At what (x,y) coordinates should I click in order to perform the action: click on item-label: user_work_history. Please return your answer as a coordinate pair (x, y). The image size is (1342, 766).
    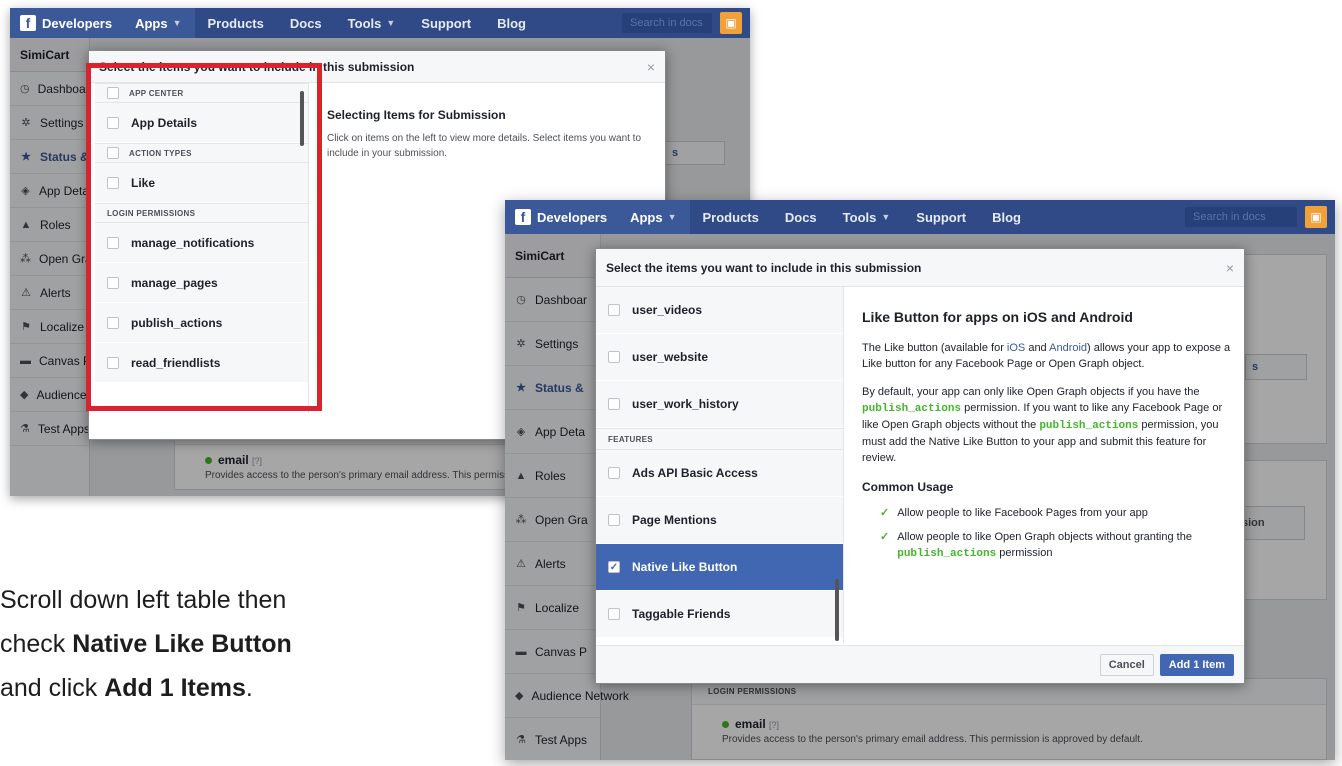
    Looking at the image, I should click on (685, 404).